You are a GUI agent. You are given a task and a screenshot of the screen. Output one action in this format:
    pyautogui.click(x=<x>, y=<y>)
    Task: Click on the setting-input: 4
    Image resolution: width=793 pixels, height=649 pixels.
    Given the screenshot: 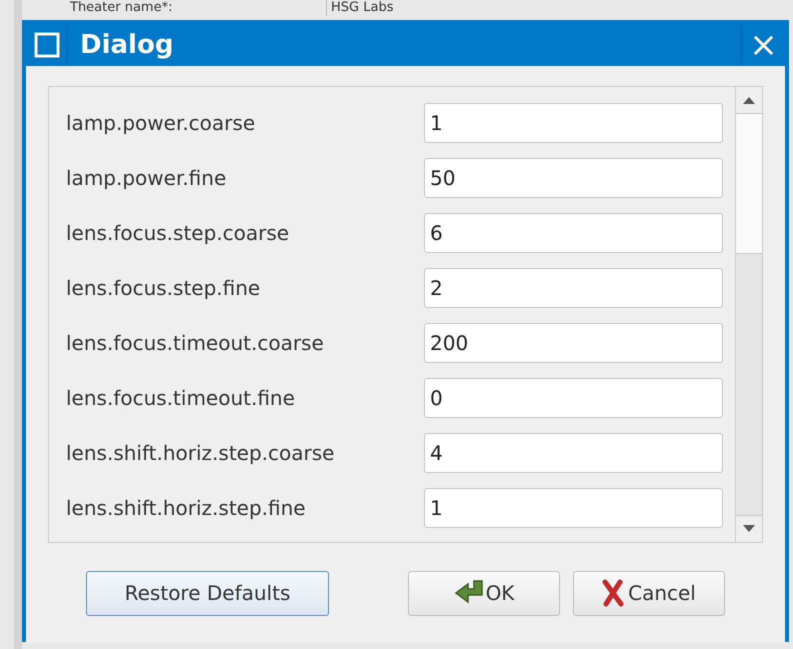 What is the action you would take?
    pyautogui.click(x=573, y=452)
    